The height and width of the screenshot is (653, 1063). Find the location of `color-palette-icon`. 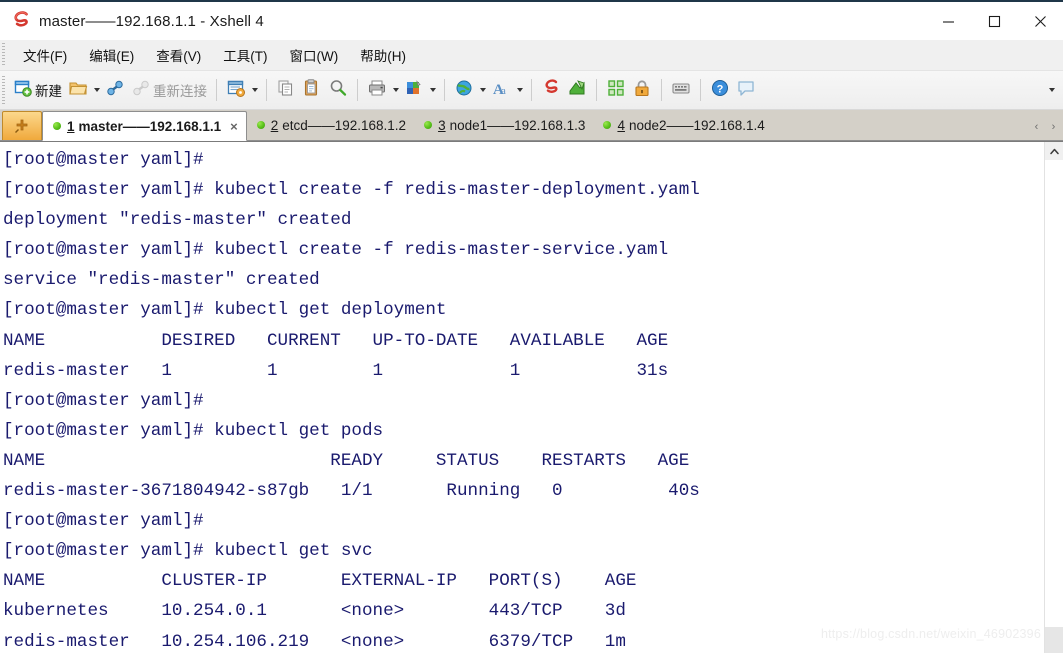

color-palette-icon is located at coordinates (414, 90).